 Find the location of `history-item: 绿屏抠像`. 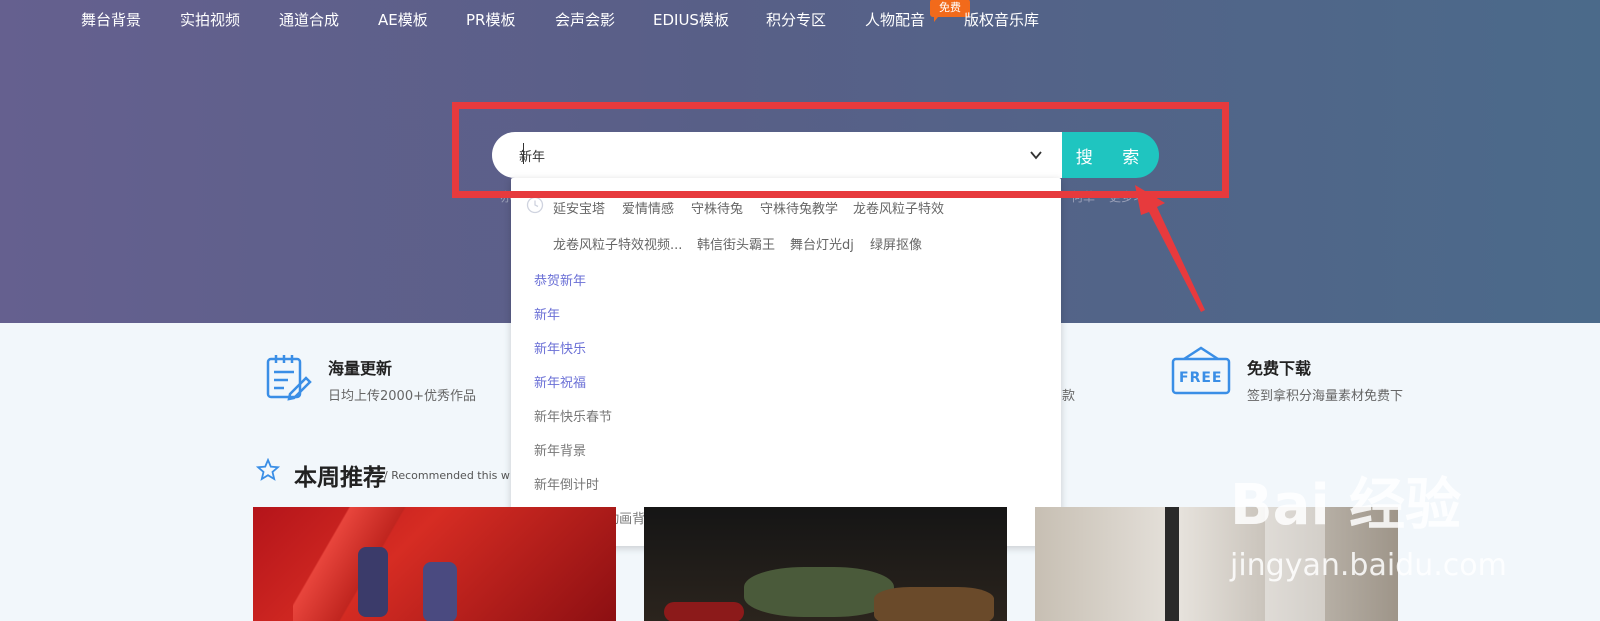

history-item: 绿屏抠像 is located at coordinates (896, 243).